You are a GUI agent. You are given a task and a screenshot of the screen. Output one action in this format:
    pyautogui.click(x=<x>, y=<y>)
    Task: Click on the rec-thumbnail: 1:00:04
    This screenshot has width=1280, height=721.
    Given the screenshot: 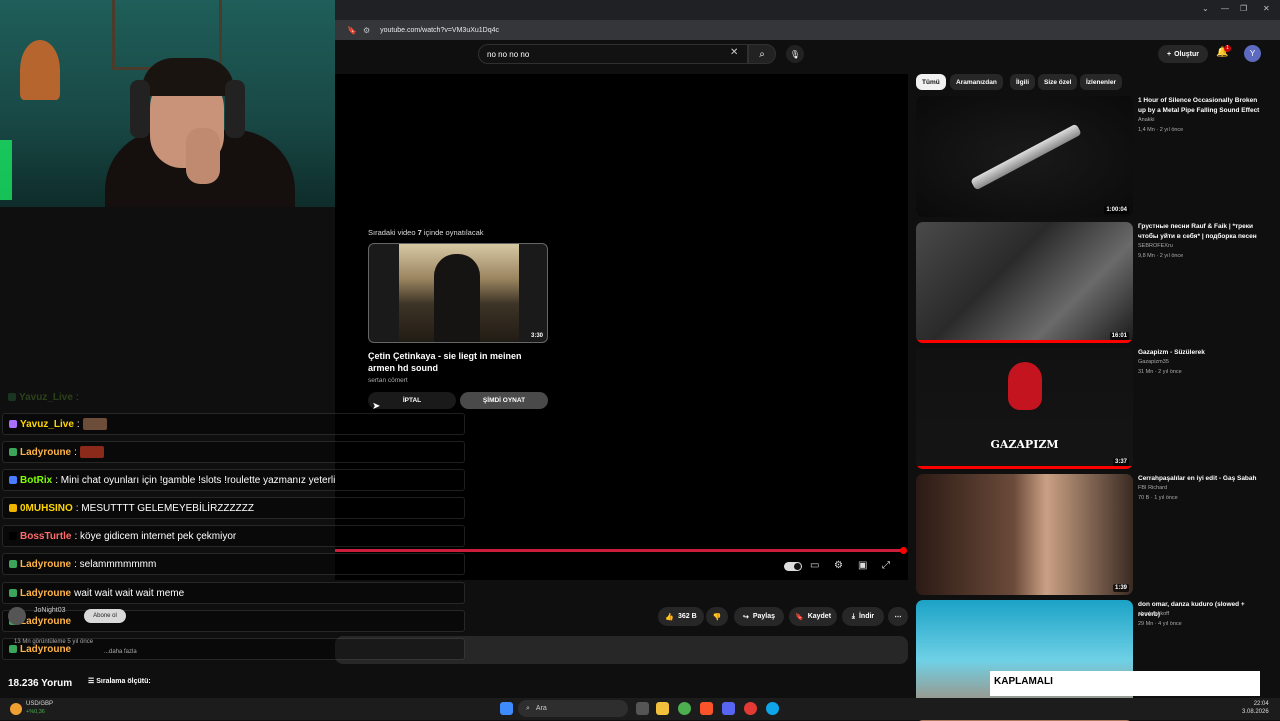 What is the action you would take?
    pyautogui.click(x=1024, y=156)
    